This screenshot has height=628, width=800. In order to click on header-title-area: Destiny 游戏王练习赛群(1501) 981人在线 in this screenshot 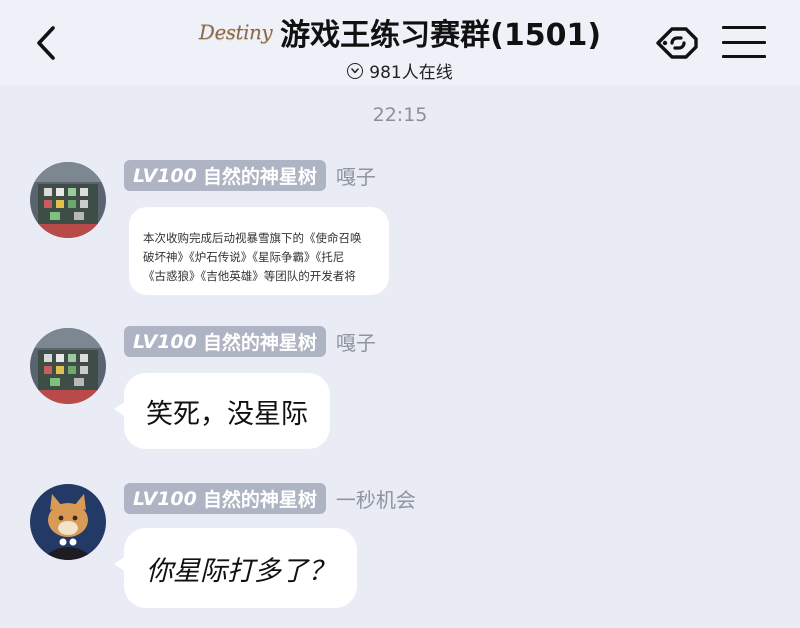, I will do `click(400, 46)`.